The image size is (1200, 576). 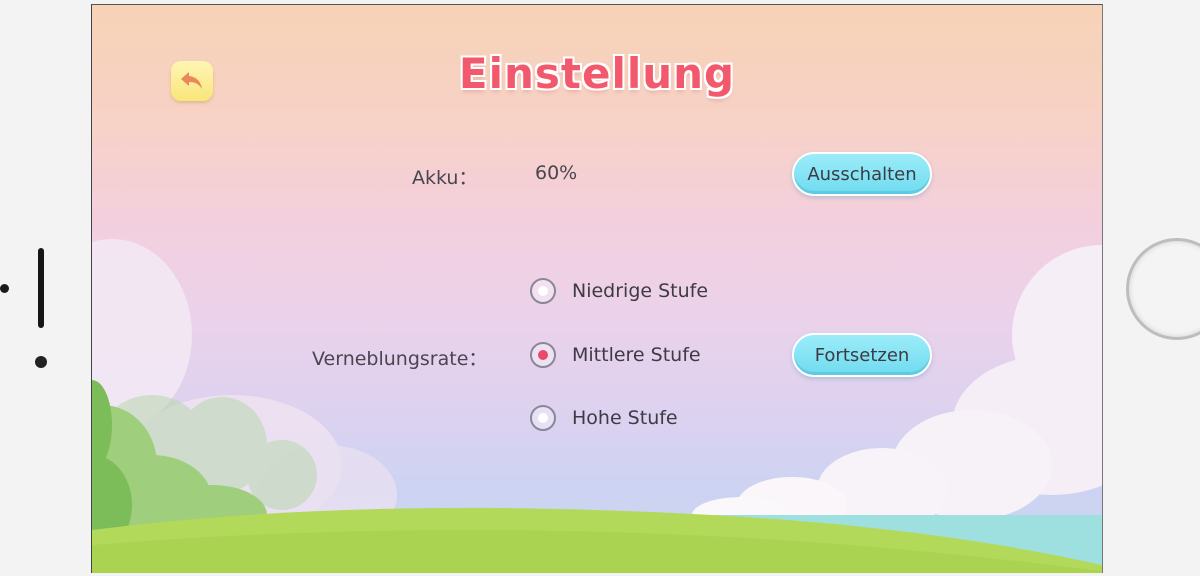 I want to click on phone-camera-dot, so click(x=41, y=362).